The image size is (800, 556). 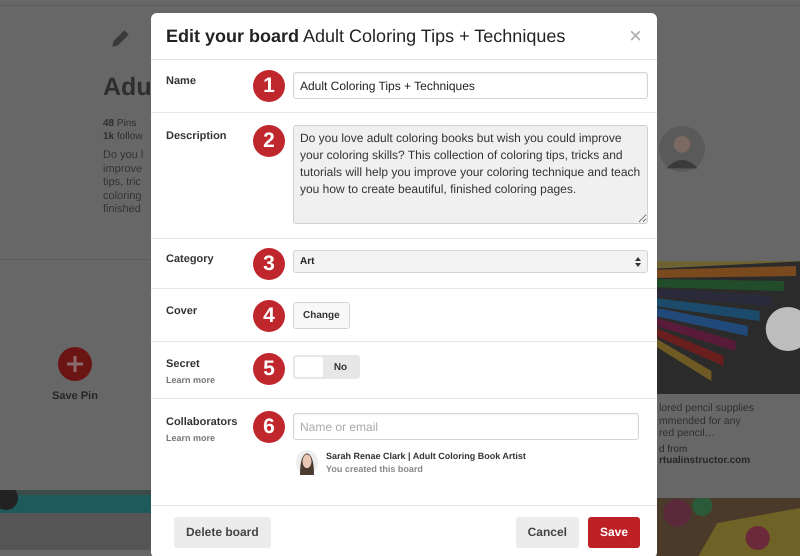 I want to click on field-label: Collaborators, so click(x=202, y=422).